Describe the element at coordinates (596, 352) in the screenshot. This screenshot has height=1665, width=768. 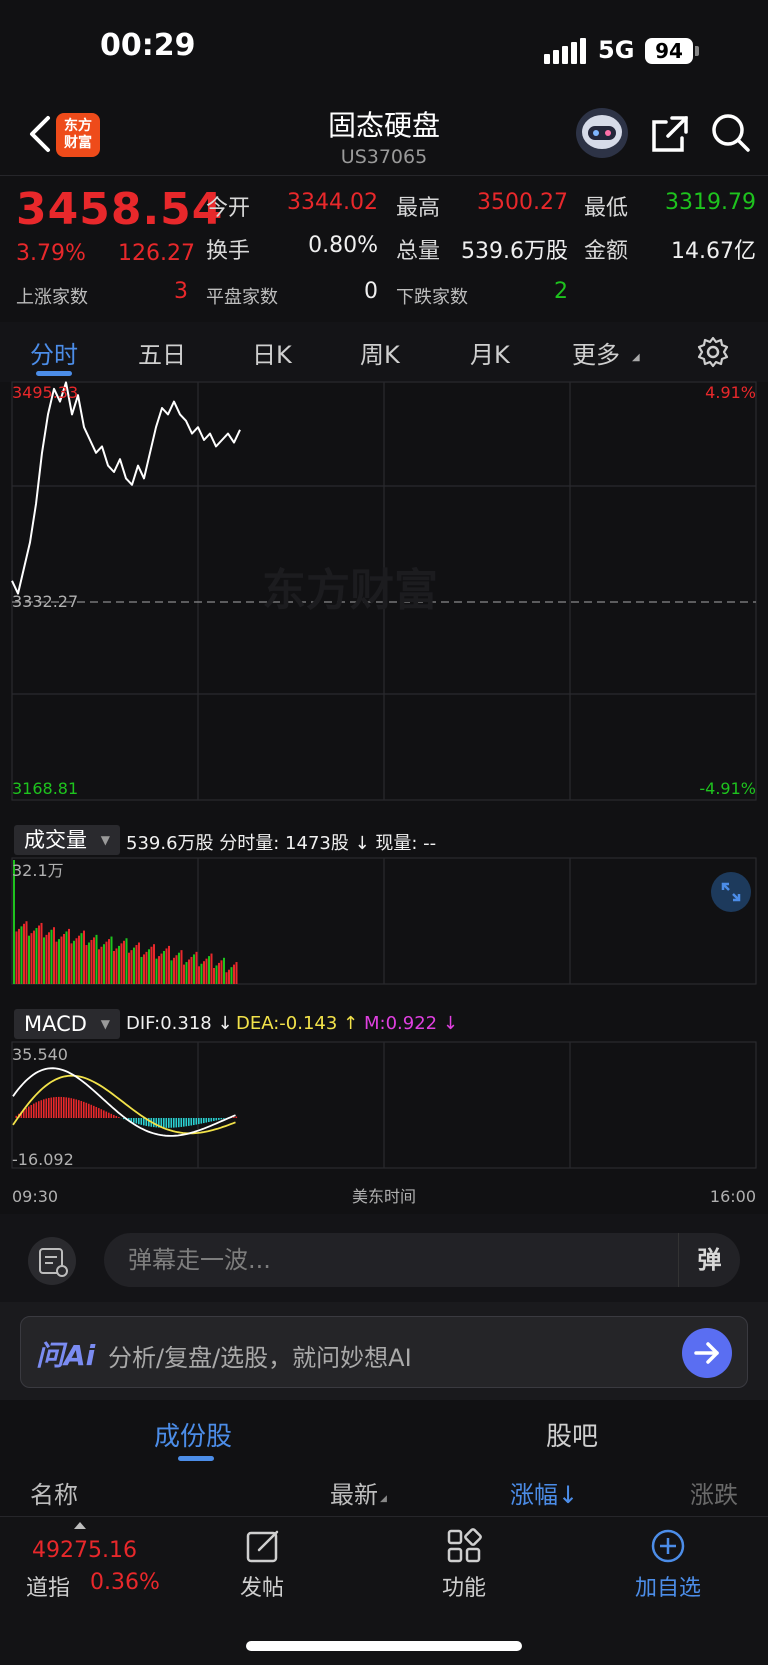
I see `tab-more: 更多` at that location.